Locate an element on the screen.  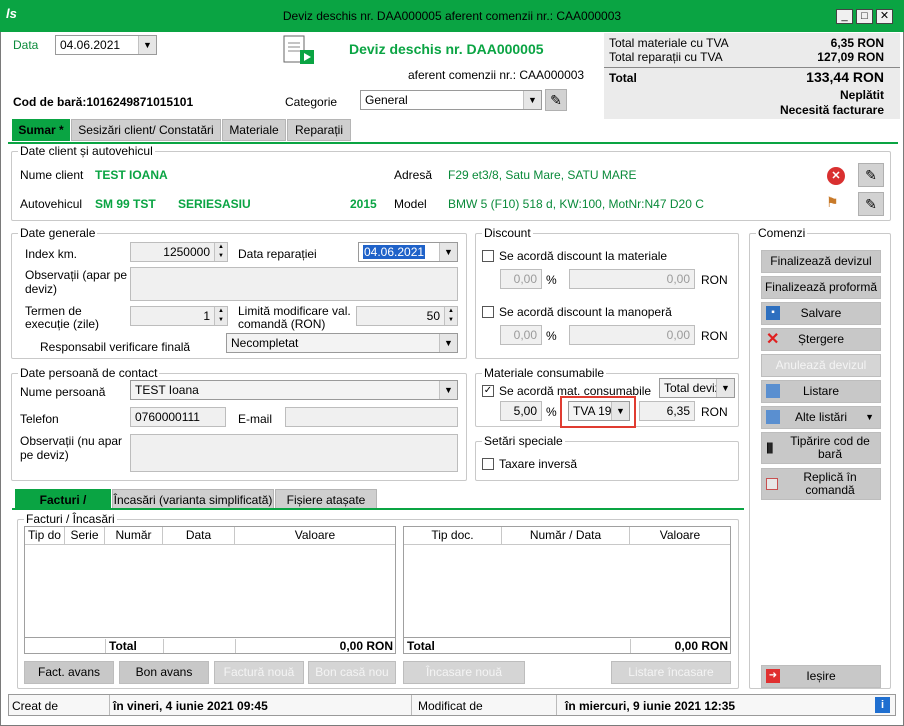
invoices-total-value: 0,00 RON is located at coordinates (366, 646).